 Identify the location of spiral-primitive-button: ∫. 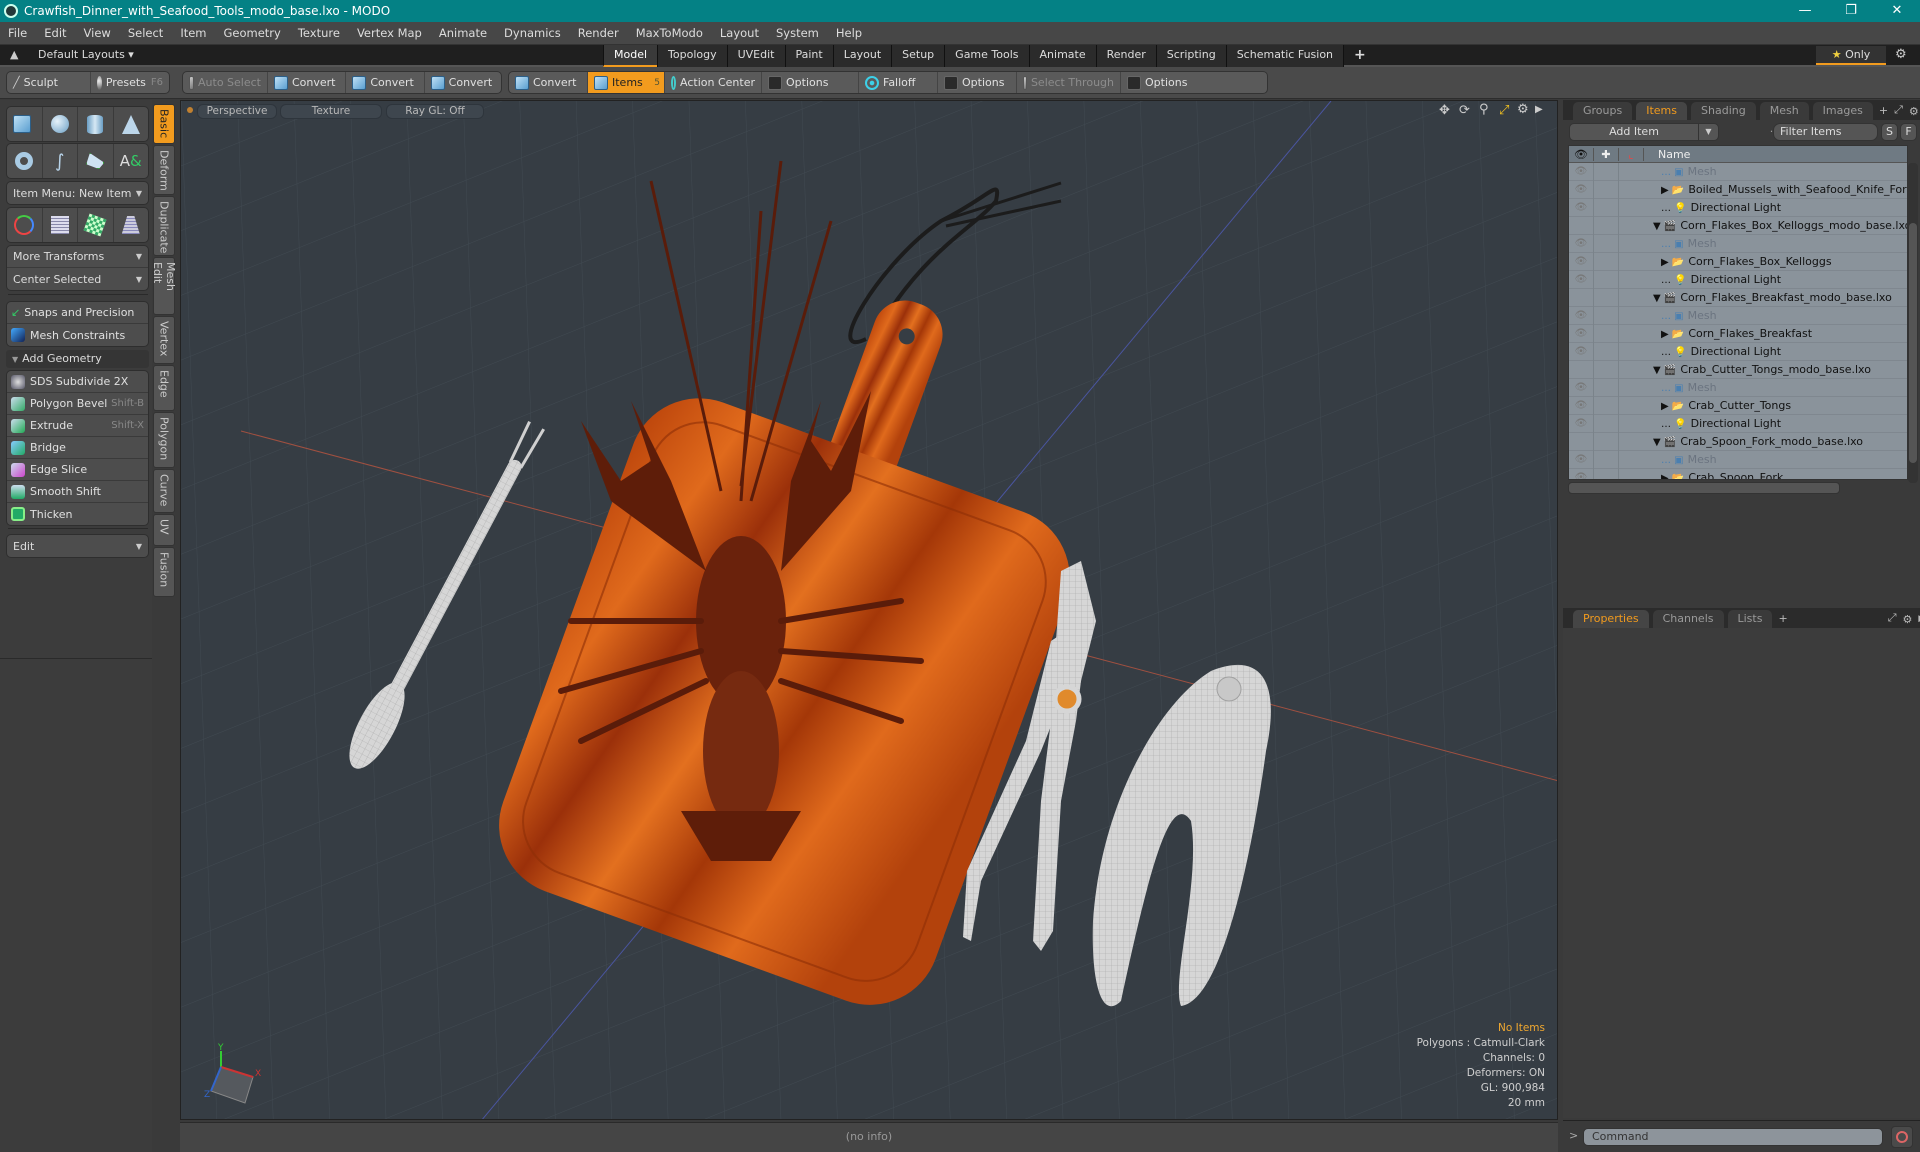
(60, 161).